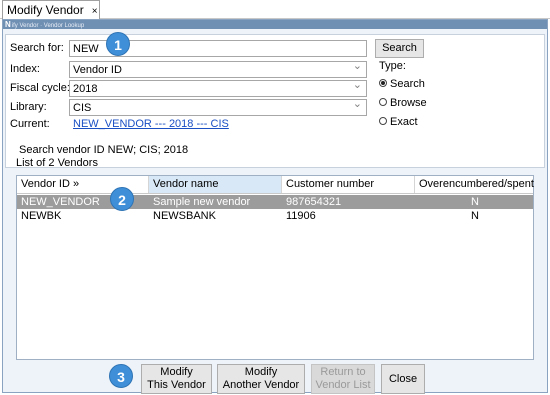 This screenshot has height=395, width=550. What do you see at coordinates (404, 122) in the screenshot?
I see `radio-exact-label: Exact` at bounding box center [404, 122].